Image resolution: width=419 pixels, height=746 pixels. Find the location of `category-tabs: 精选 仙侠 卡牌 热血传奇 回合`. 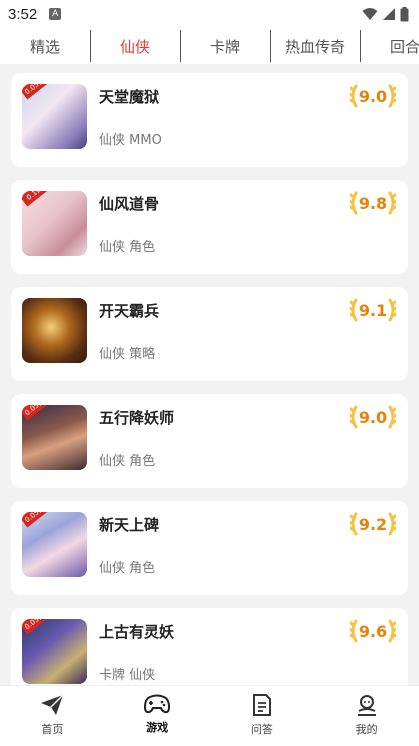

category-tabs: 精选 仙侠 卡牌 热血传奇 回合 is located at coordinates (209, 46).